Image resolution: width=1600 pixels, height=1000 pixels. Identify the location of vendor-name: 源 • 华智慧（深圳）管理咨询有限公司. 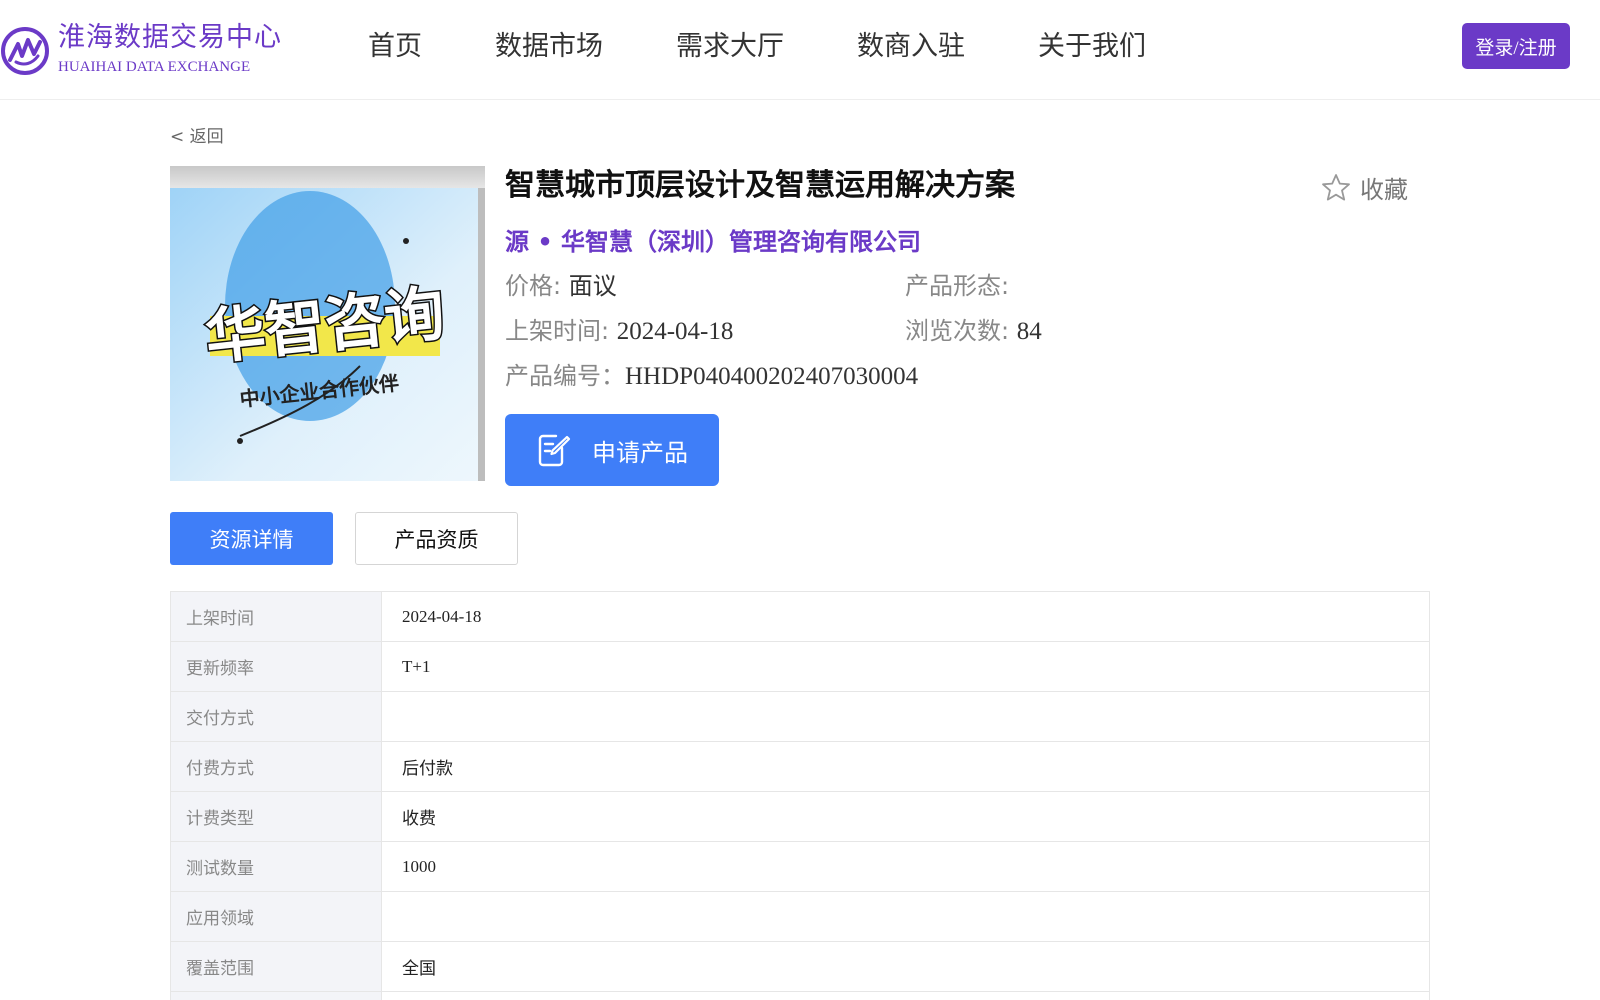
(713, 239).